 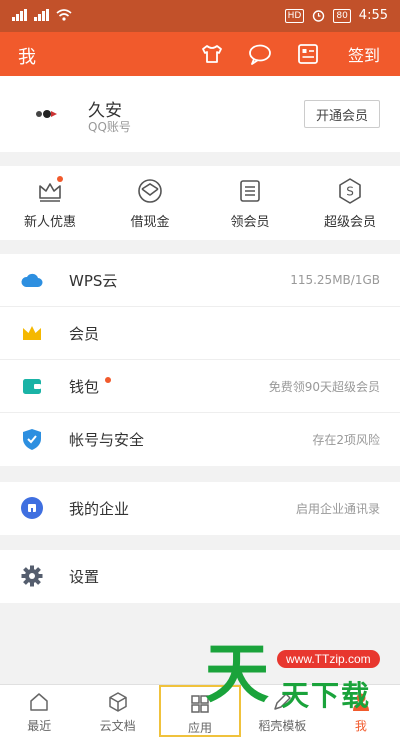 I want to click on menu-group-enterprise: 我的企业 启用企业通讯录, so click(x=200, y=508).